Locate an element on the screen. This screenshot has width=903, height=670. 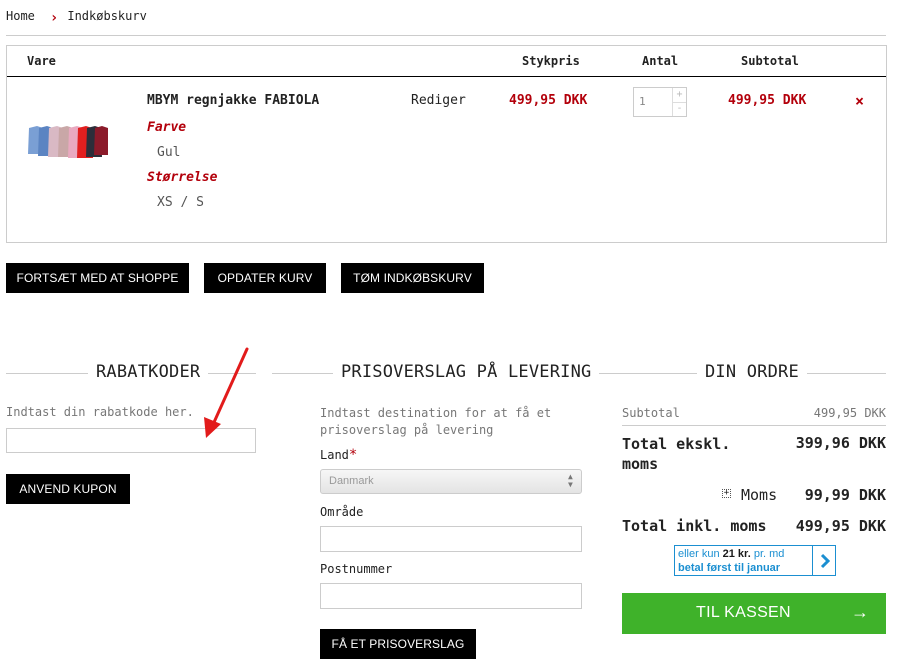
cart-table-header: Vare Stykpris Antal Subtotal is located at coordinates (446, 61).